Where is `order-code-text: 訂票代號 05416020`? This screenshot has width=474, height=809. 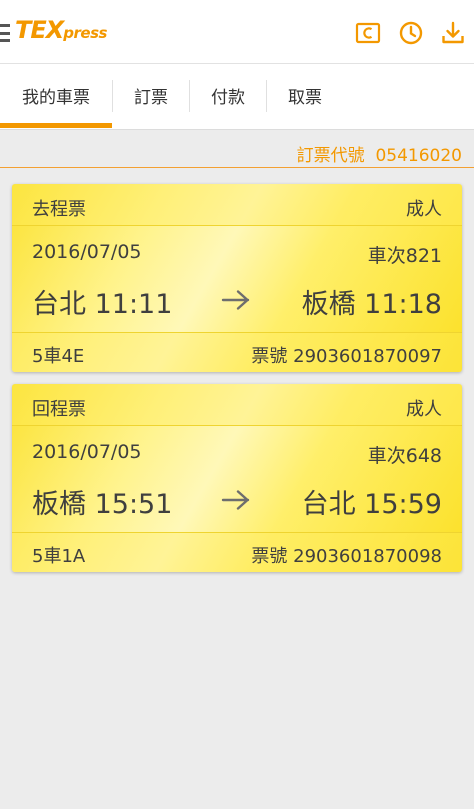 order-code-text: 訂票代號 05416020 is located at coordinates (379, 153).